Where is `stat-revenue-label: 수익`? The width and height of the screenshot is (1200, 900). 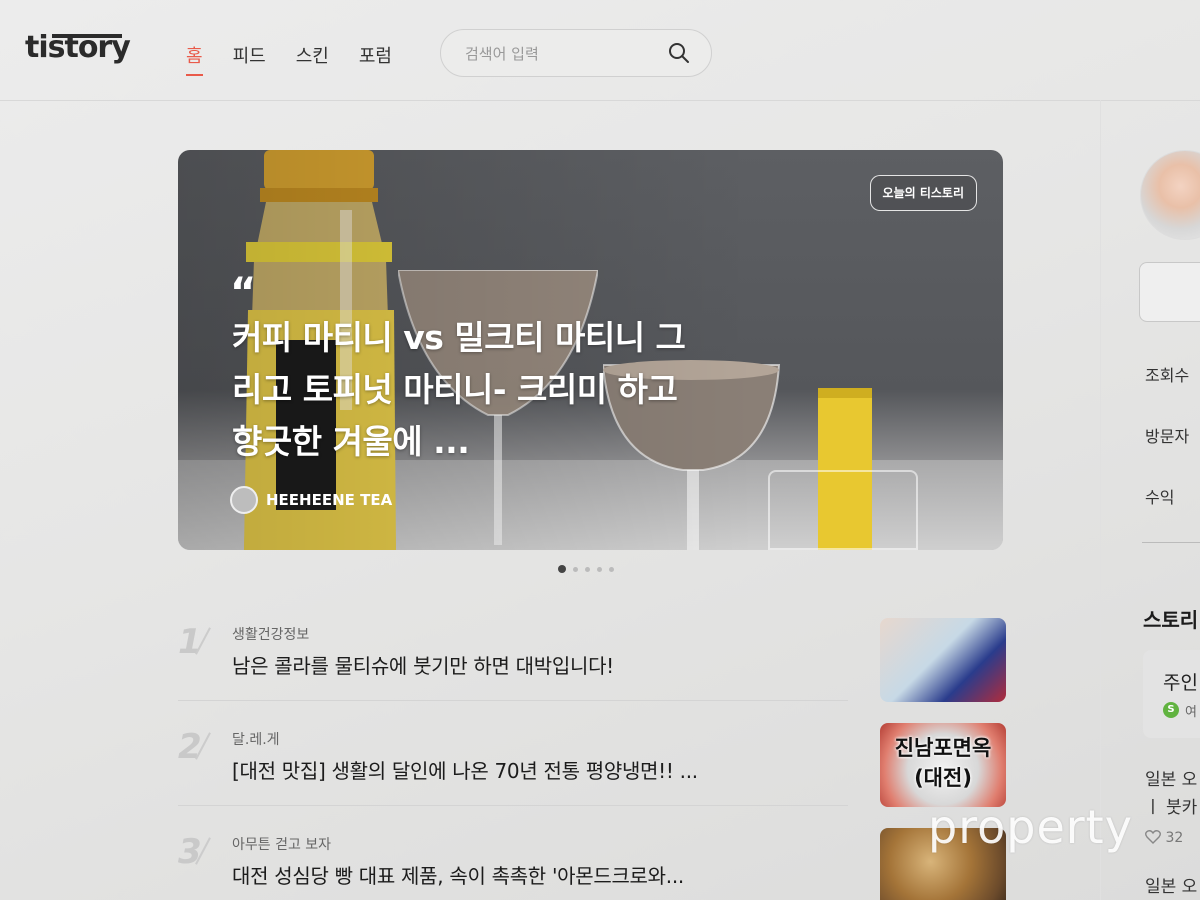
stat-revenue-label: 수익 is located at coordinates (1160, 497).